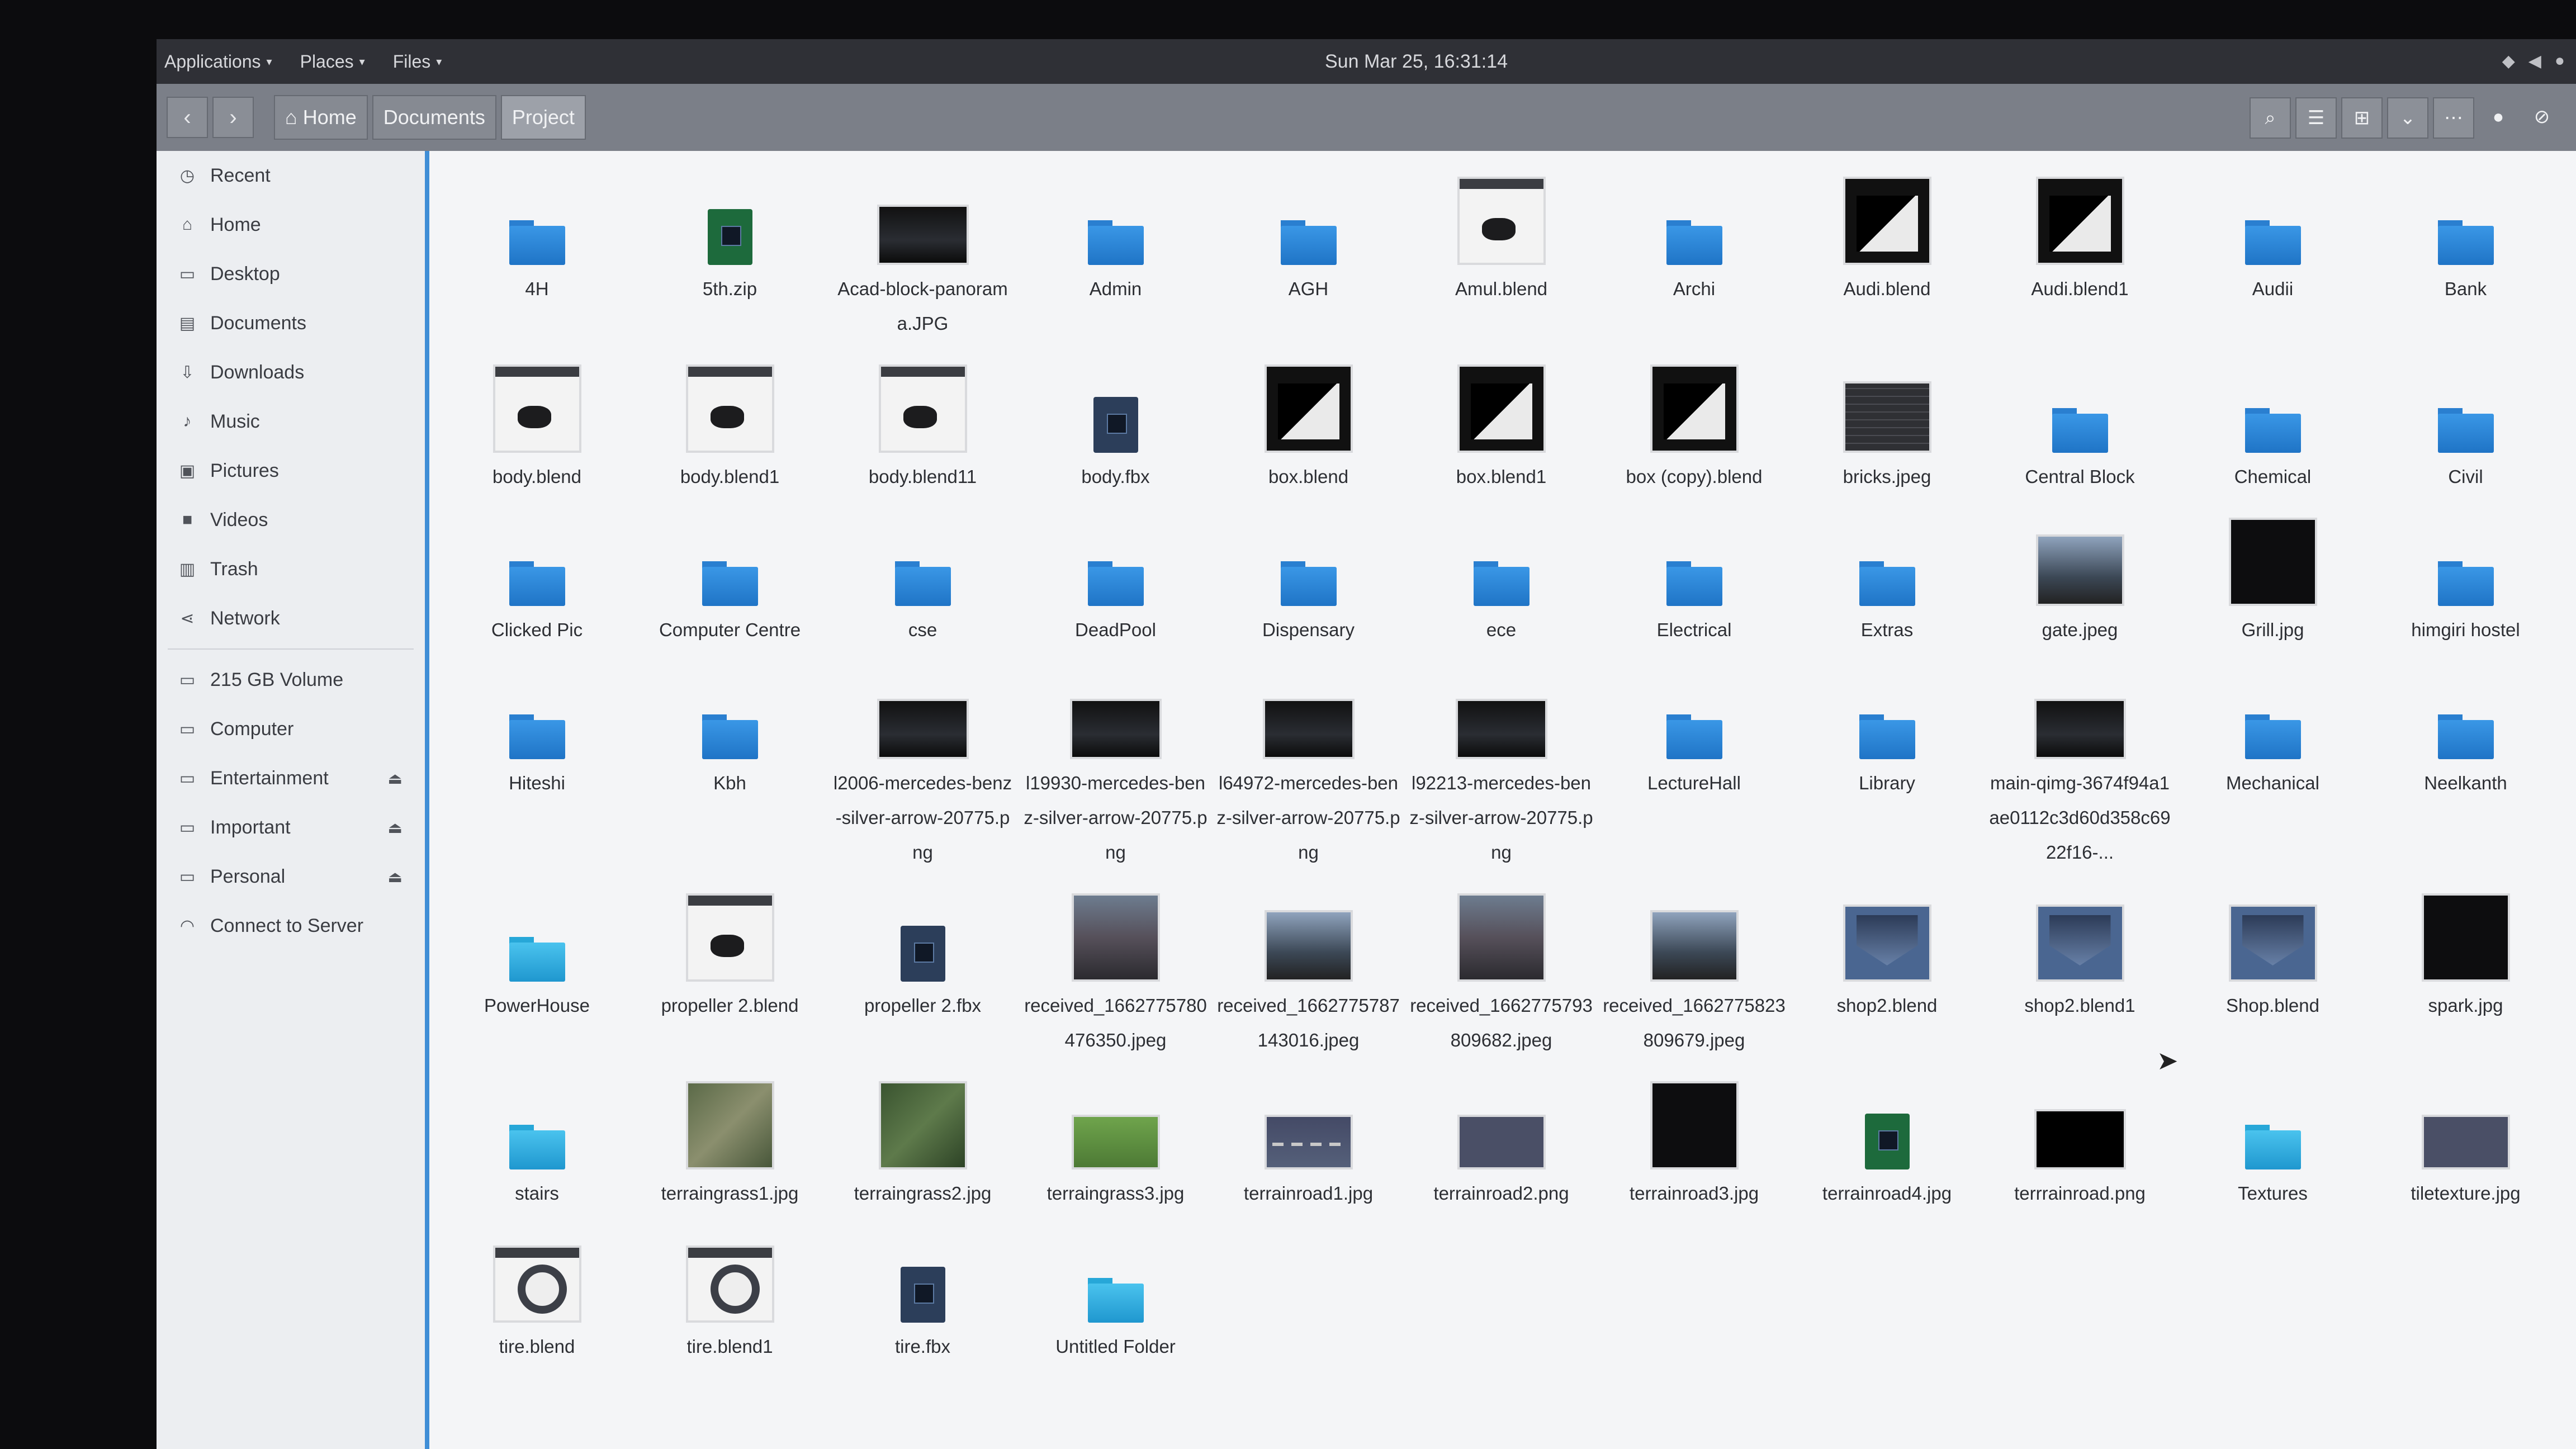 Image resolution: width=2576 pixels, height=1449 pixels. What do you see at coordinates (2407, 118) in the screenshot?
I see `view-options-button: ⌄` at bounding box center [2407, 118].